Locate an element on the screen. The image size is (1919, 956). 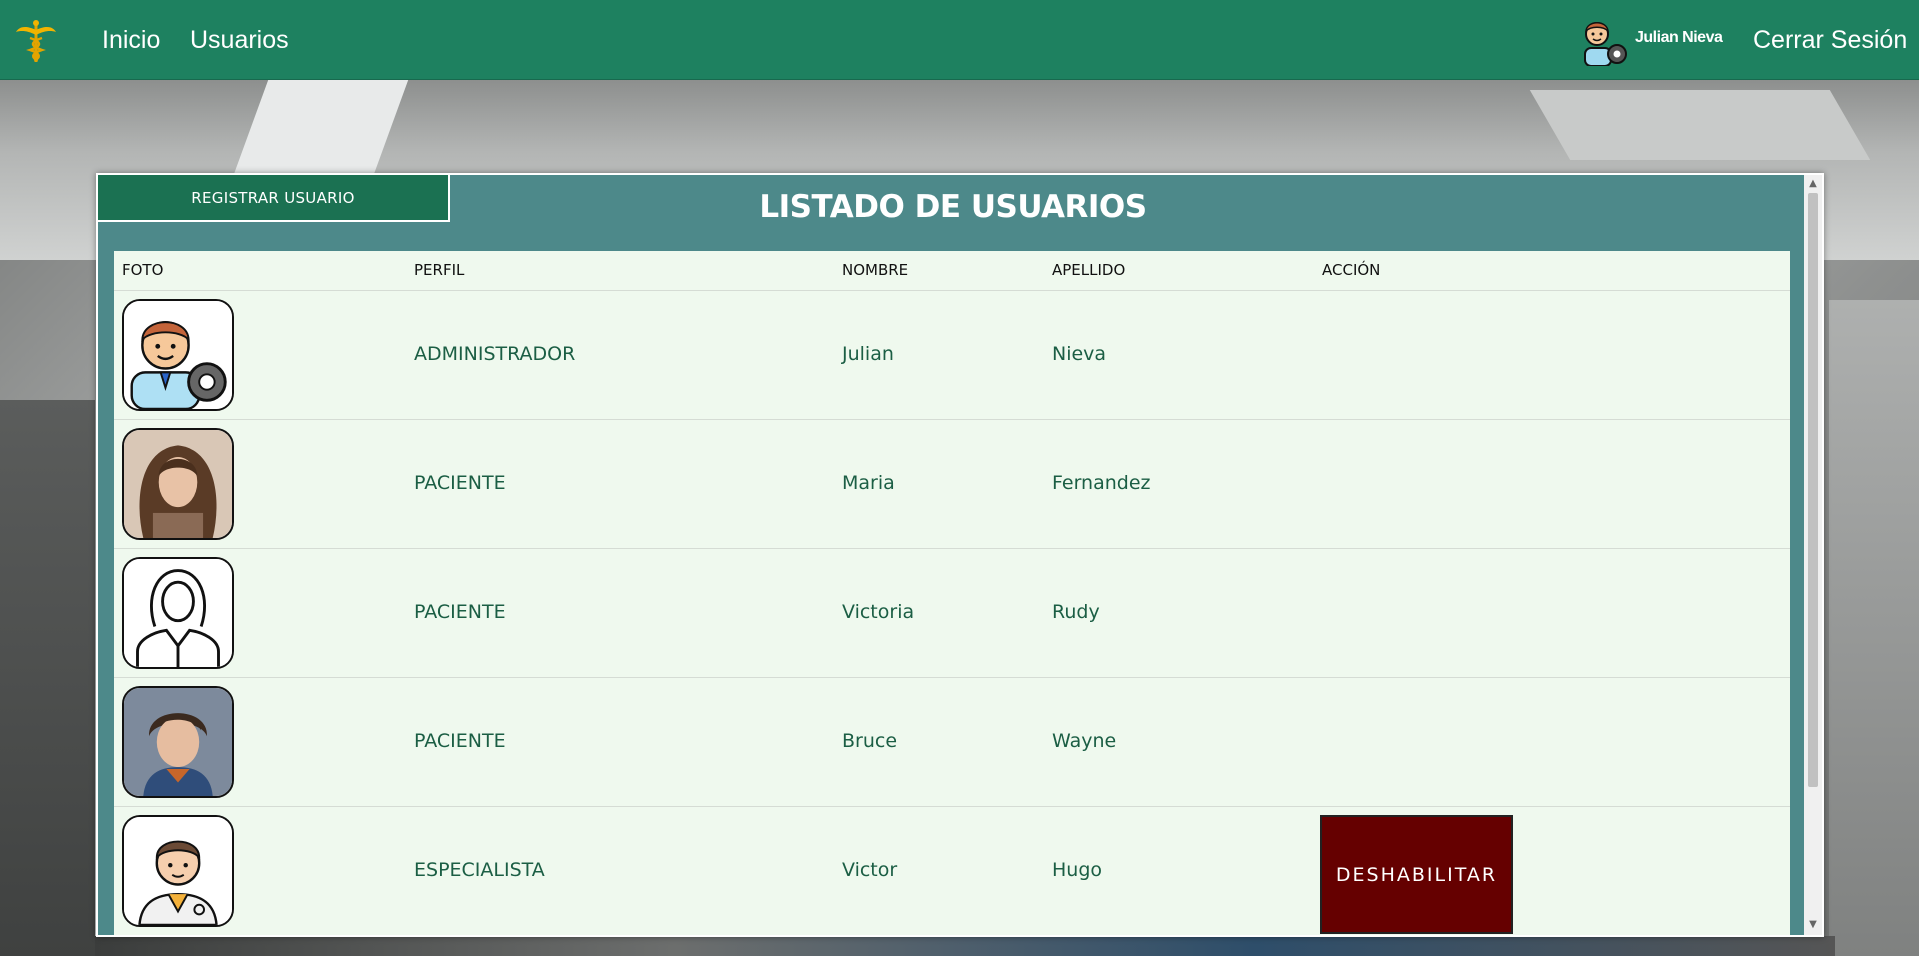
cell-apellido: Fernandez is located at coordinates (1101, 483).